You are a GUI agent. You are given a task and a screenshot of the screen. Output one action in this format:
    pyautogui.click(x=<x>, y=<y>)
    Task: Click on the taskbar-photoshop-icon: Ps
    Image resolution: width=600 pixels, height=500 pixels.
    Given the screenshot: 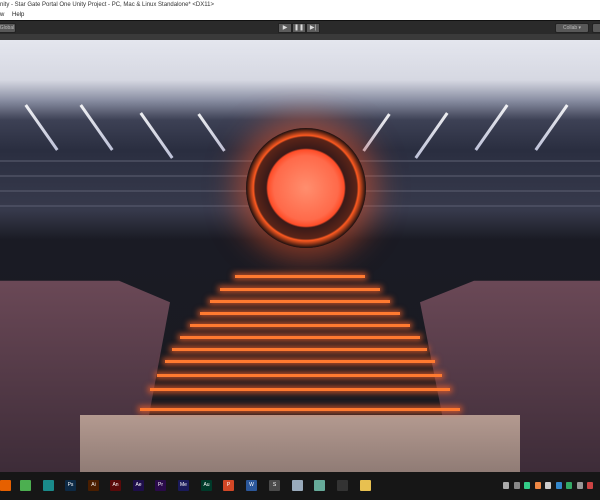 What is the action you would take?
    pyautogui.click(x=70, y=485)
    